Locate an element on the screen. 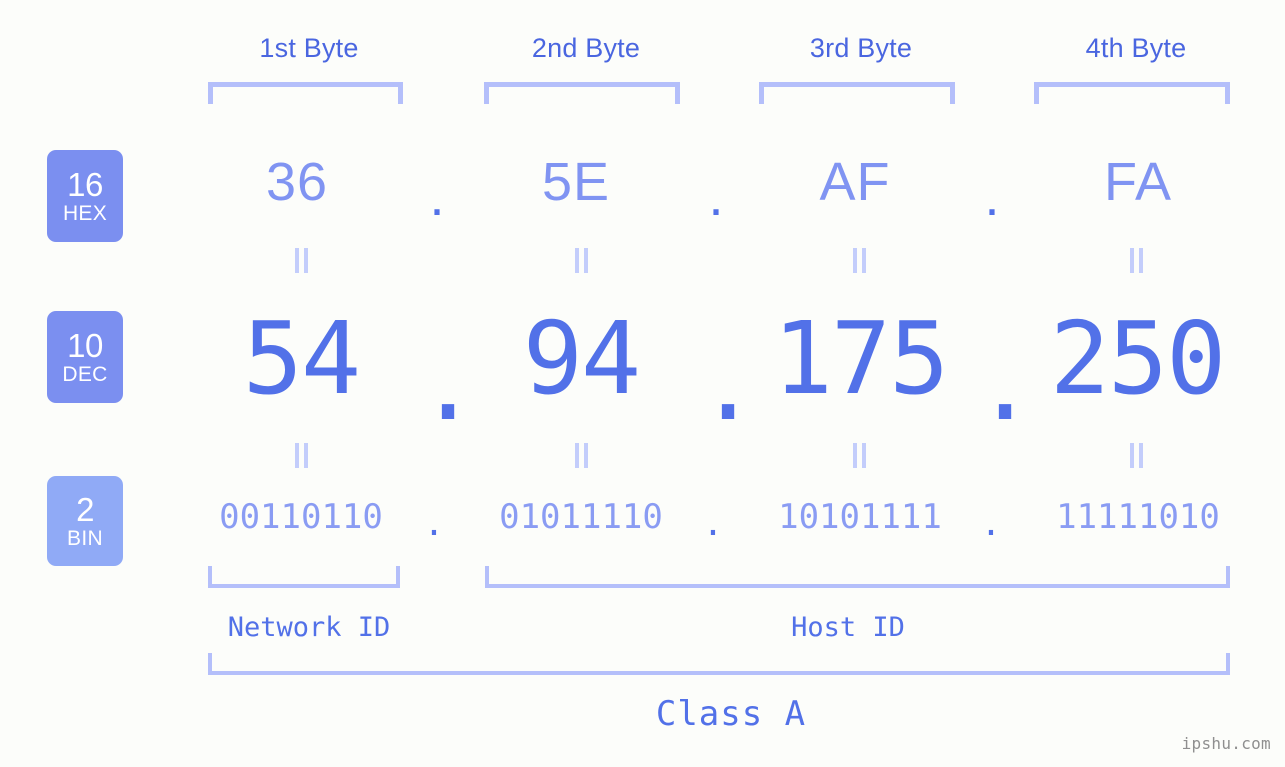 The image size is (1285, 767). watermark: ipshu.com is located at coordinates (1226, 743).